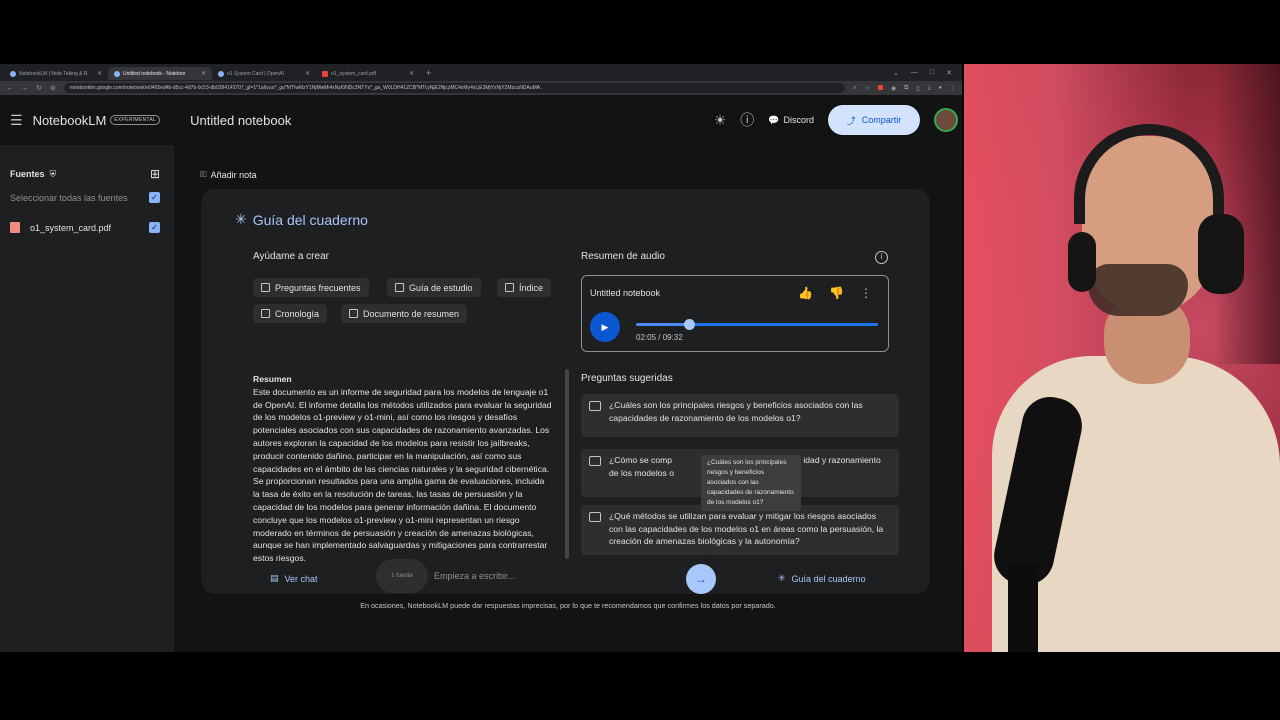 The image size is (1280, 720). What do you see at coordinates (24, 88) in the screenshot?
I see `forward-icon: →` at bounding box center [24, 88].